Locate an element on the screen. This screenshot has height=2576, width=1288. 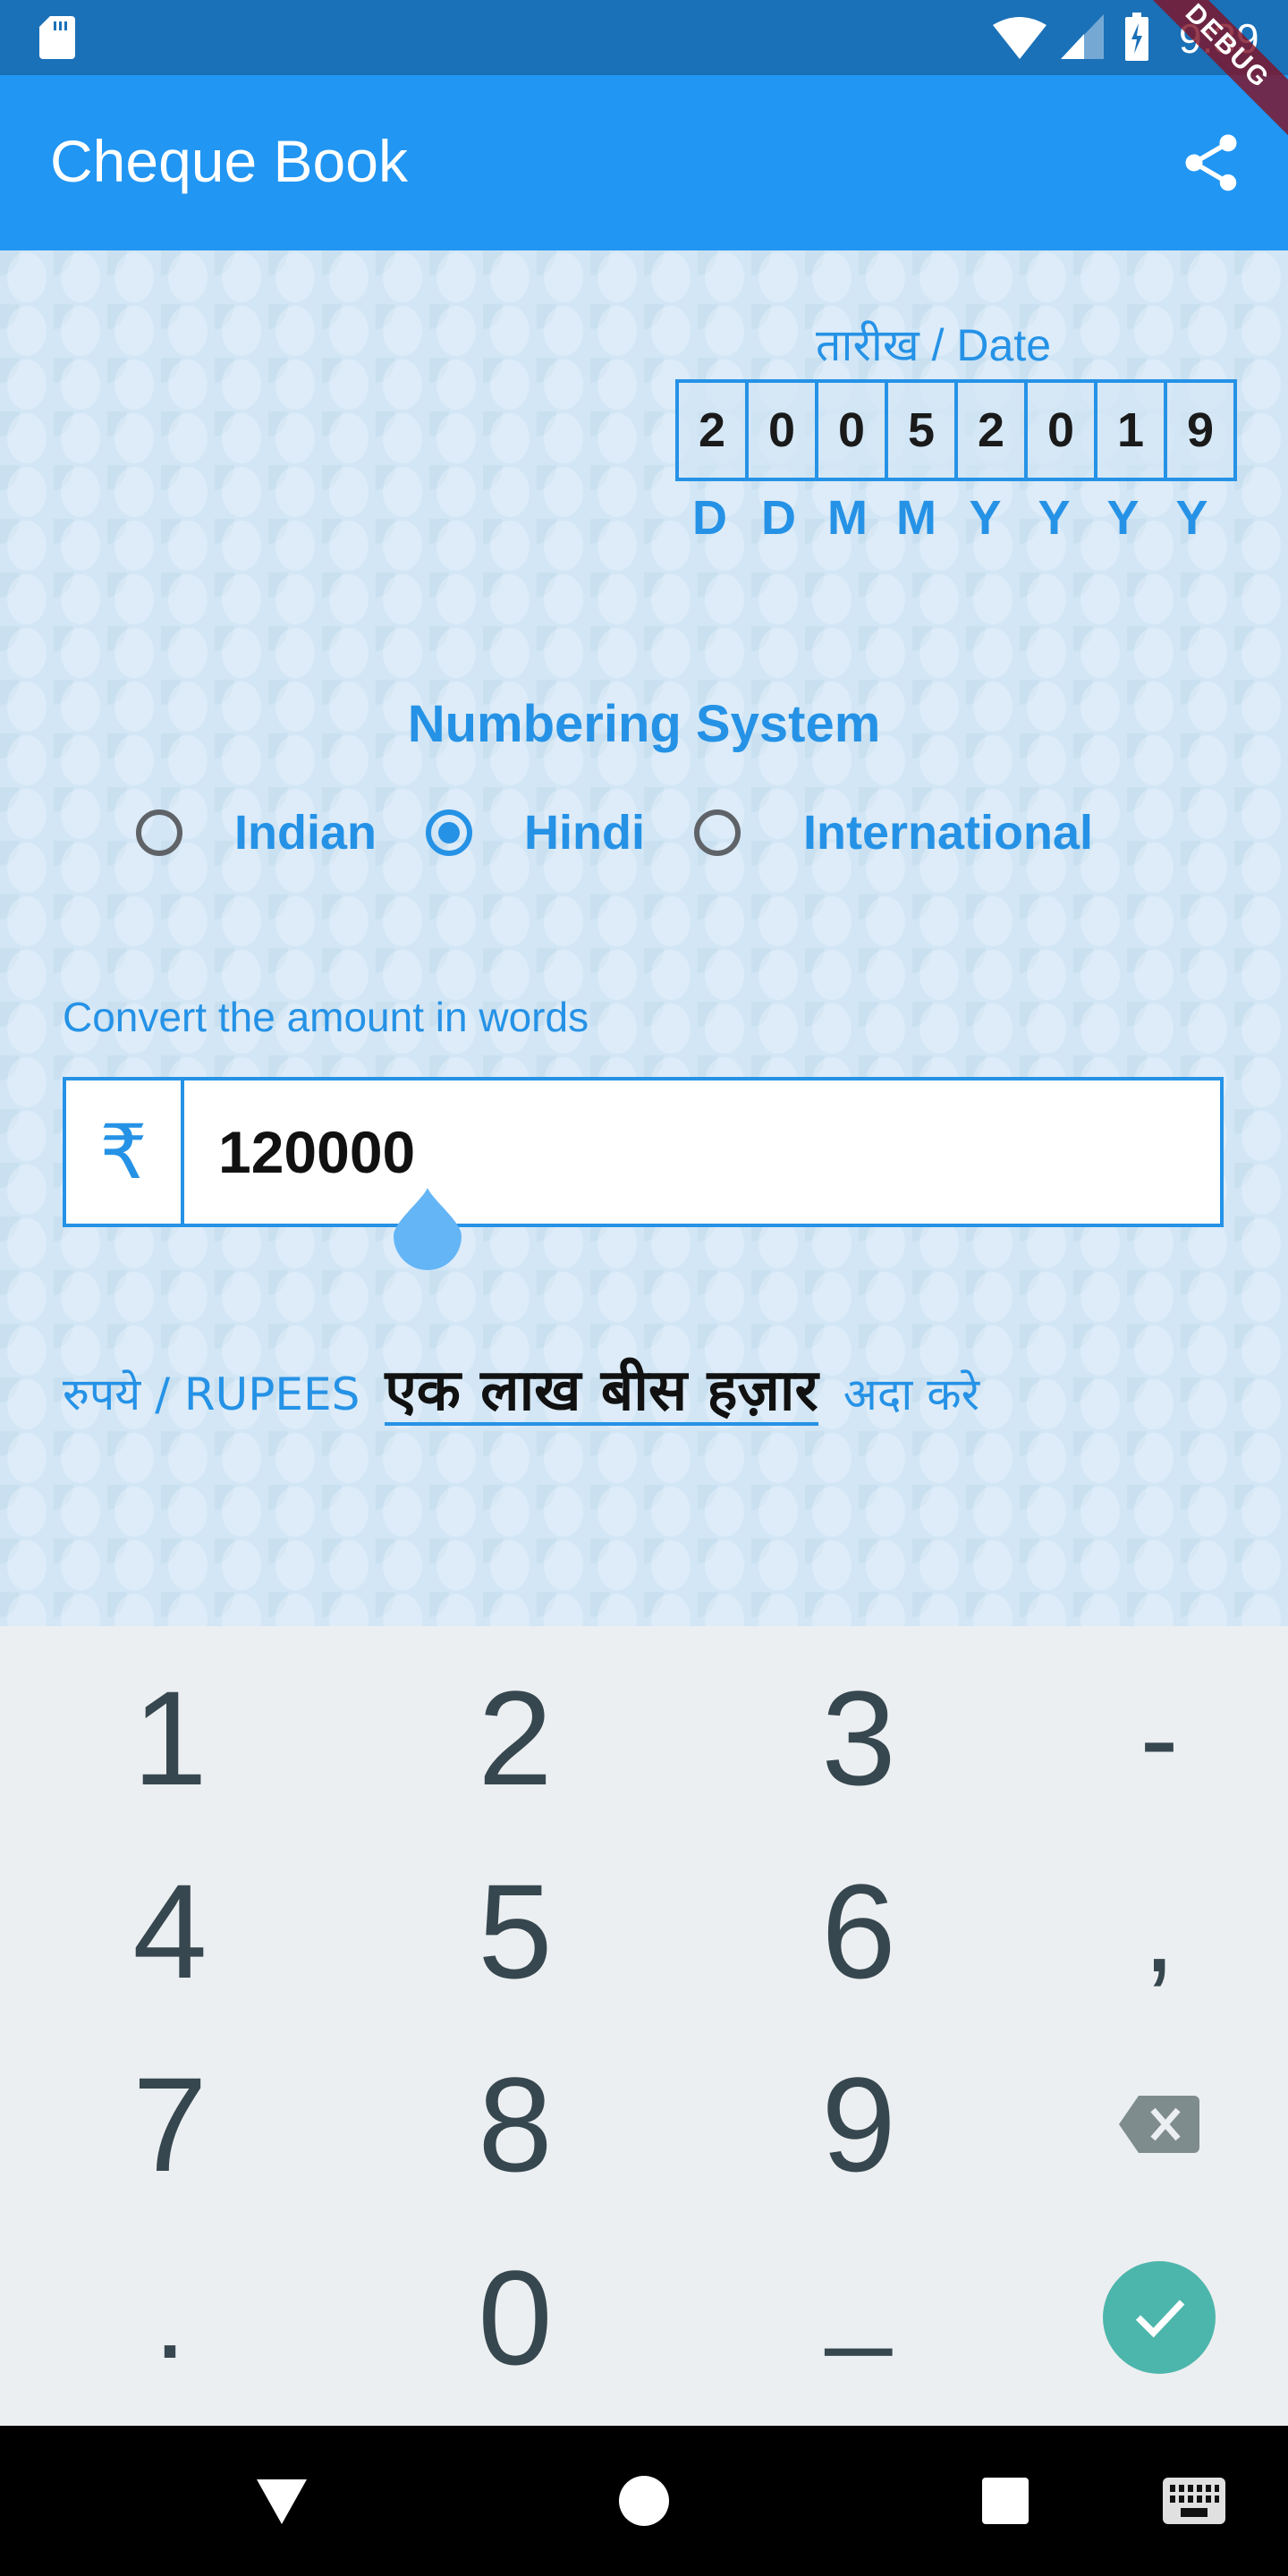
numbering-system-title: Numbering System is located at coordinates (644, 724).